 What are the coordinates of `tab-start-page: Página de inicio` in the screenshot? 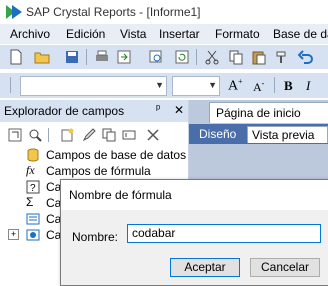 It's located at (268, 112).